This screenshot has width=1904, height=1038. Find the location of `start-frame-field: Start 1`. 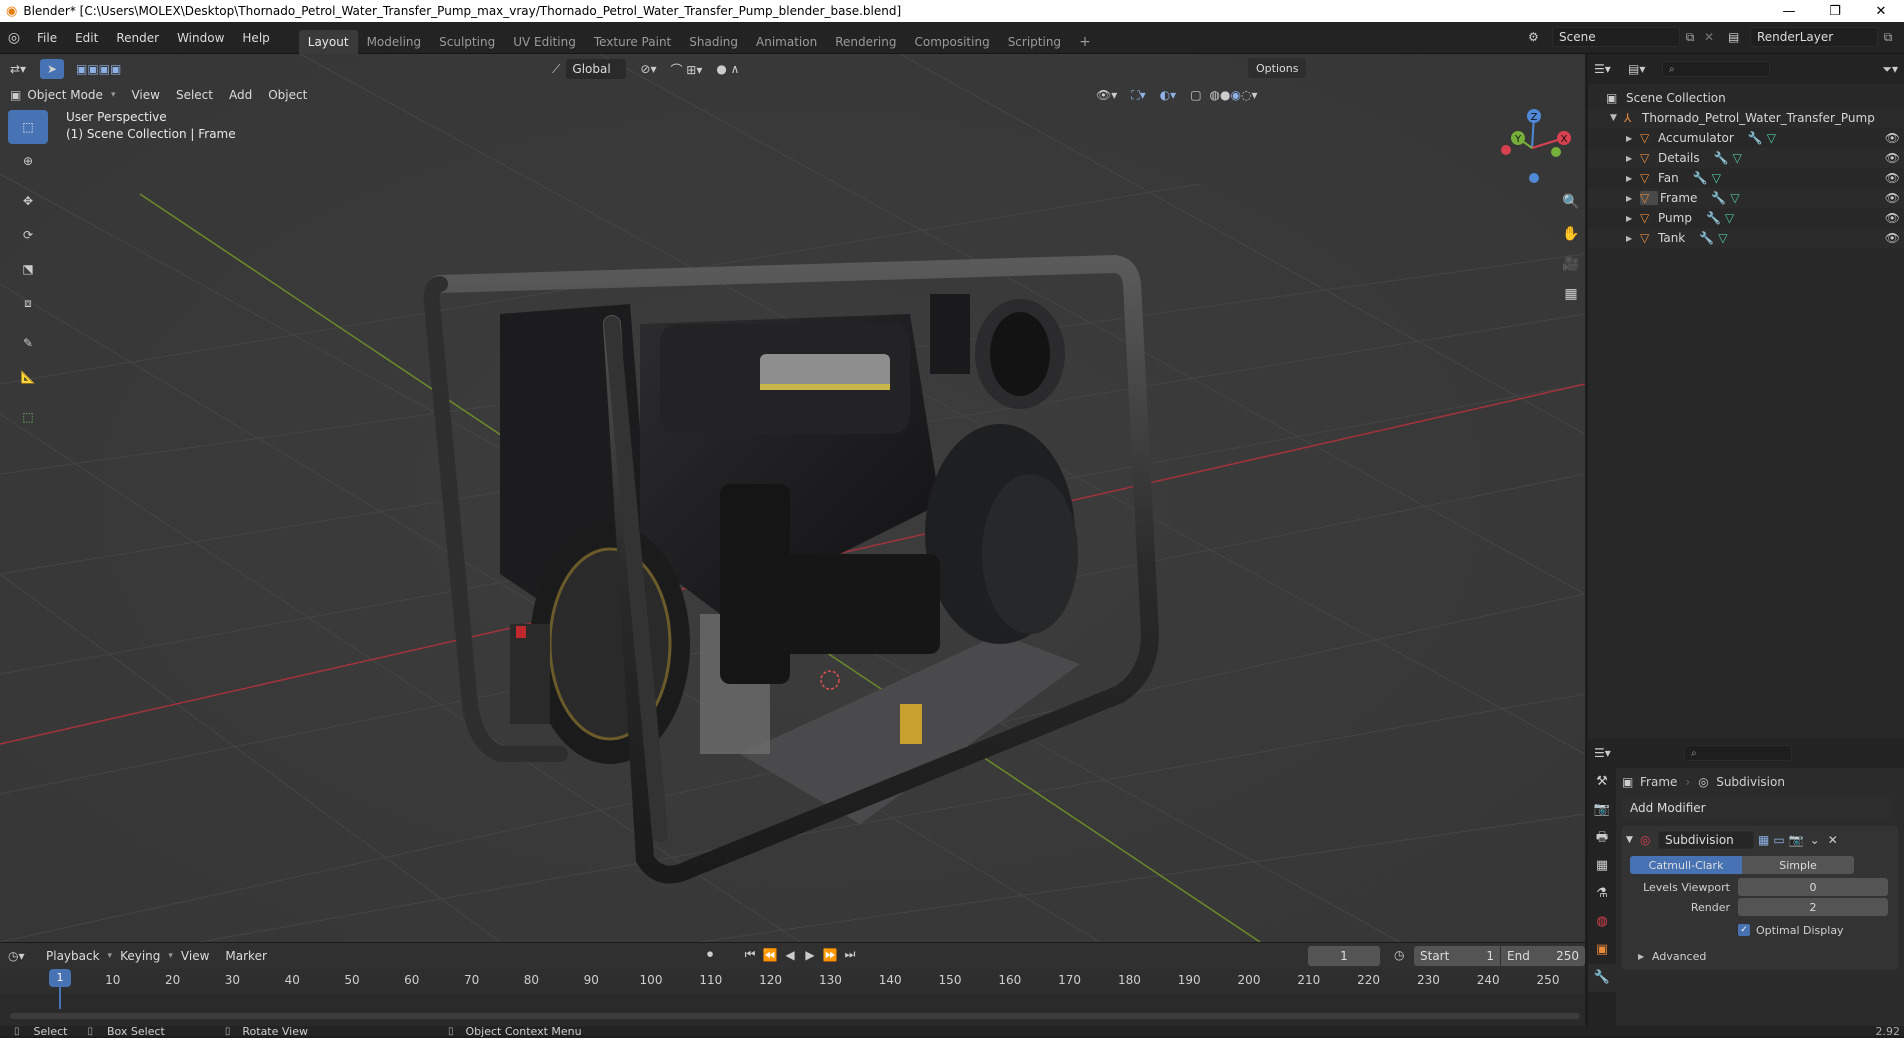

start-frame-field: Start 1 is located at coordinates (1457, 956).